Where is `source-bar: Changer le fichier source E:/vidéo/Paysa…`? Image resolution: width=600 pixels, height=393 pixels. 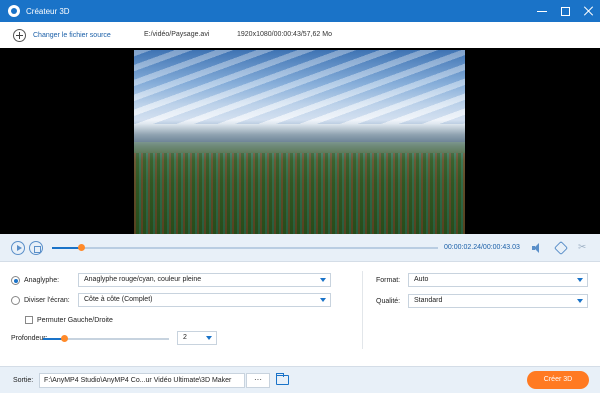 source-bar: Changer le fichier source E:/vidéo/Paysa… is located at coordinates (300, 35).